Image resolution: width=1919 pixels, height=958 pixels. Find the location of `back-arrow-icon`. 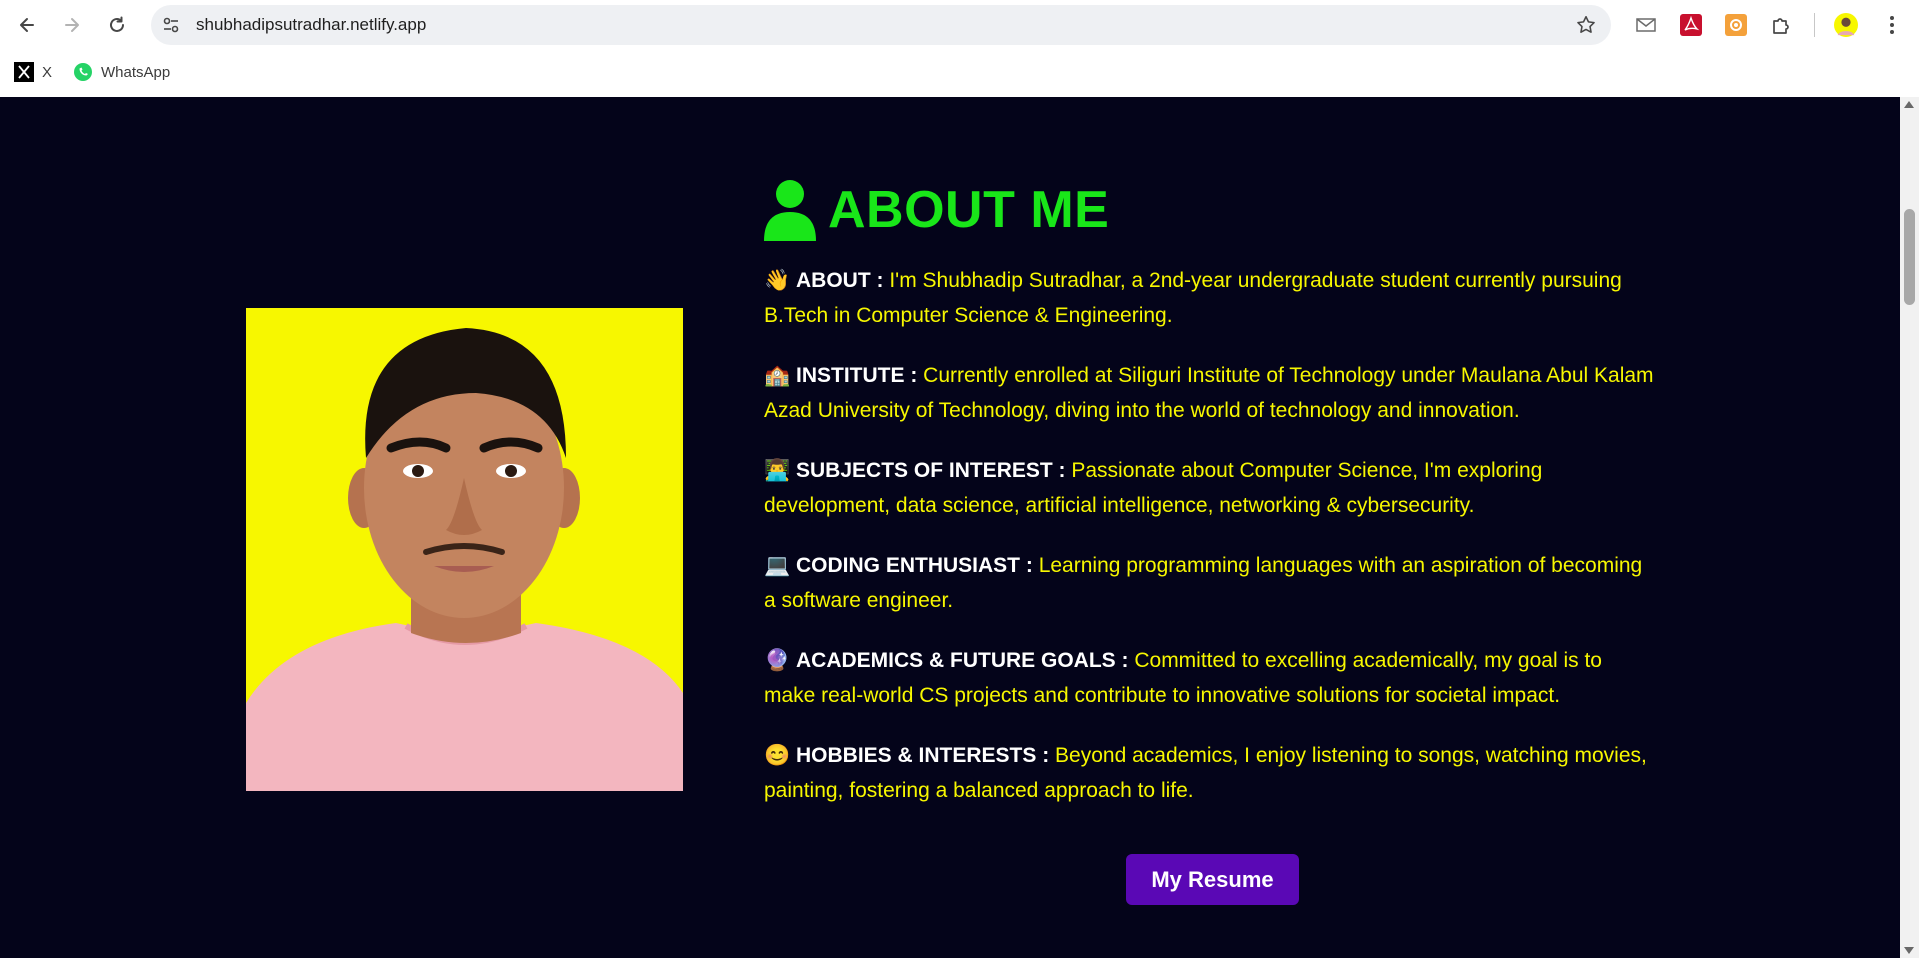

back-arrow-icon is located at coordinates (27, 25).